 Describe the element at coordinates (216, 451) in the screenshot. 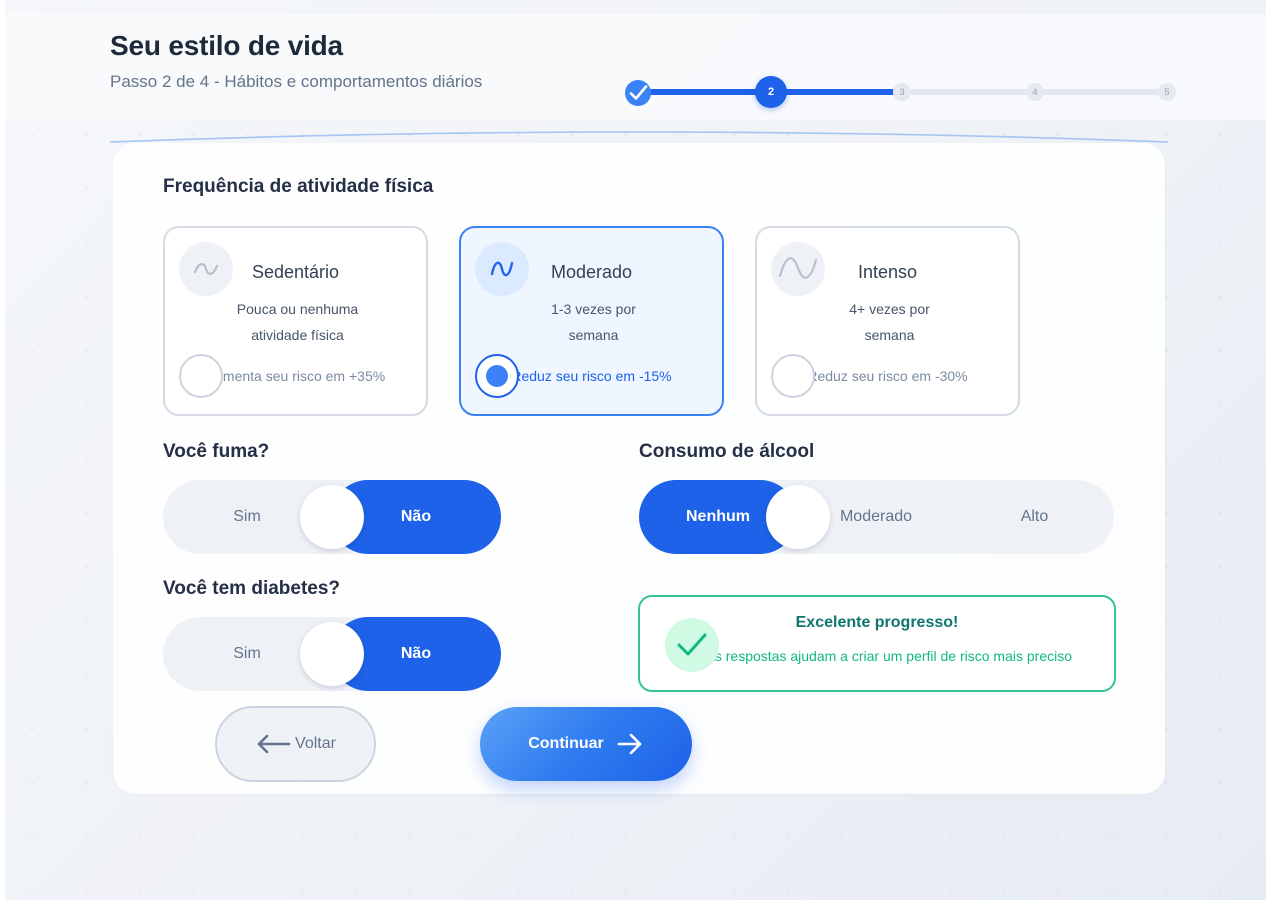

I see `smoking-heading: Você fuma?` at that location.